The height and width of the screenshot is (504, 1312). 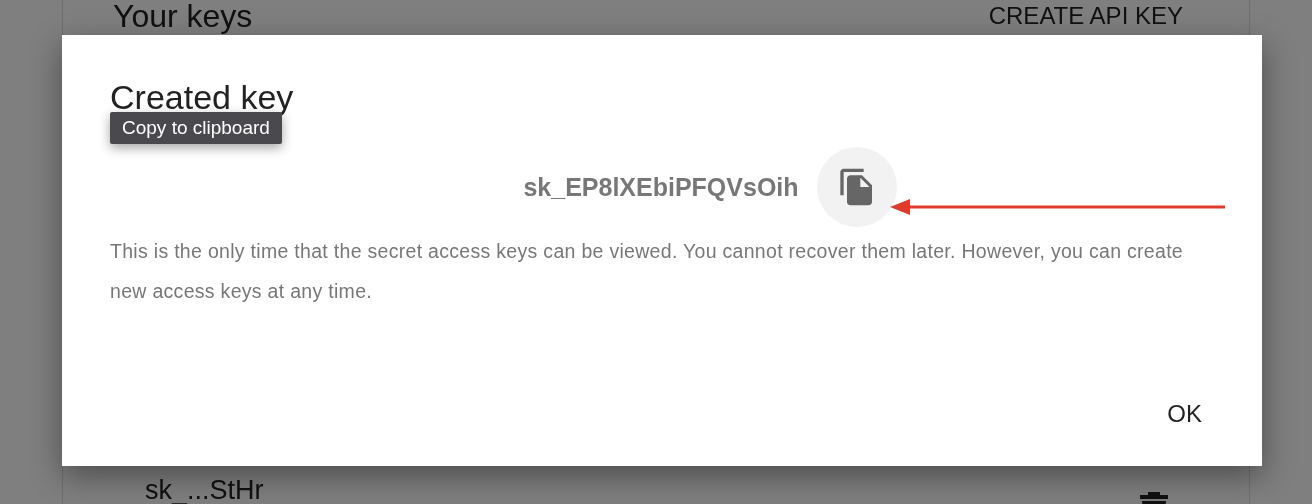 What do you see at coordinates (1184, 414) in the screenshot?
I see `ok-button: OK` at bounding box center [1184, 414].